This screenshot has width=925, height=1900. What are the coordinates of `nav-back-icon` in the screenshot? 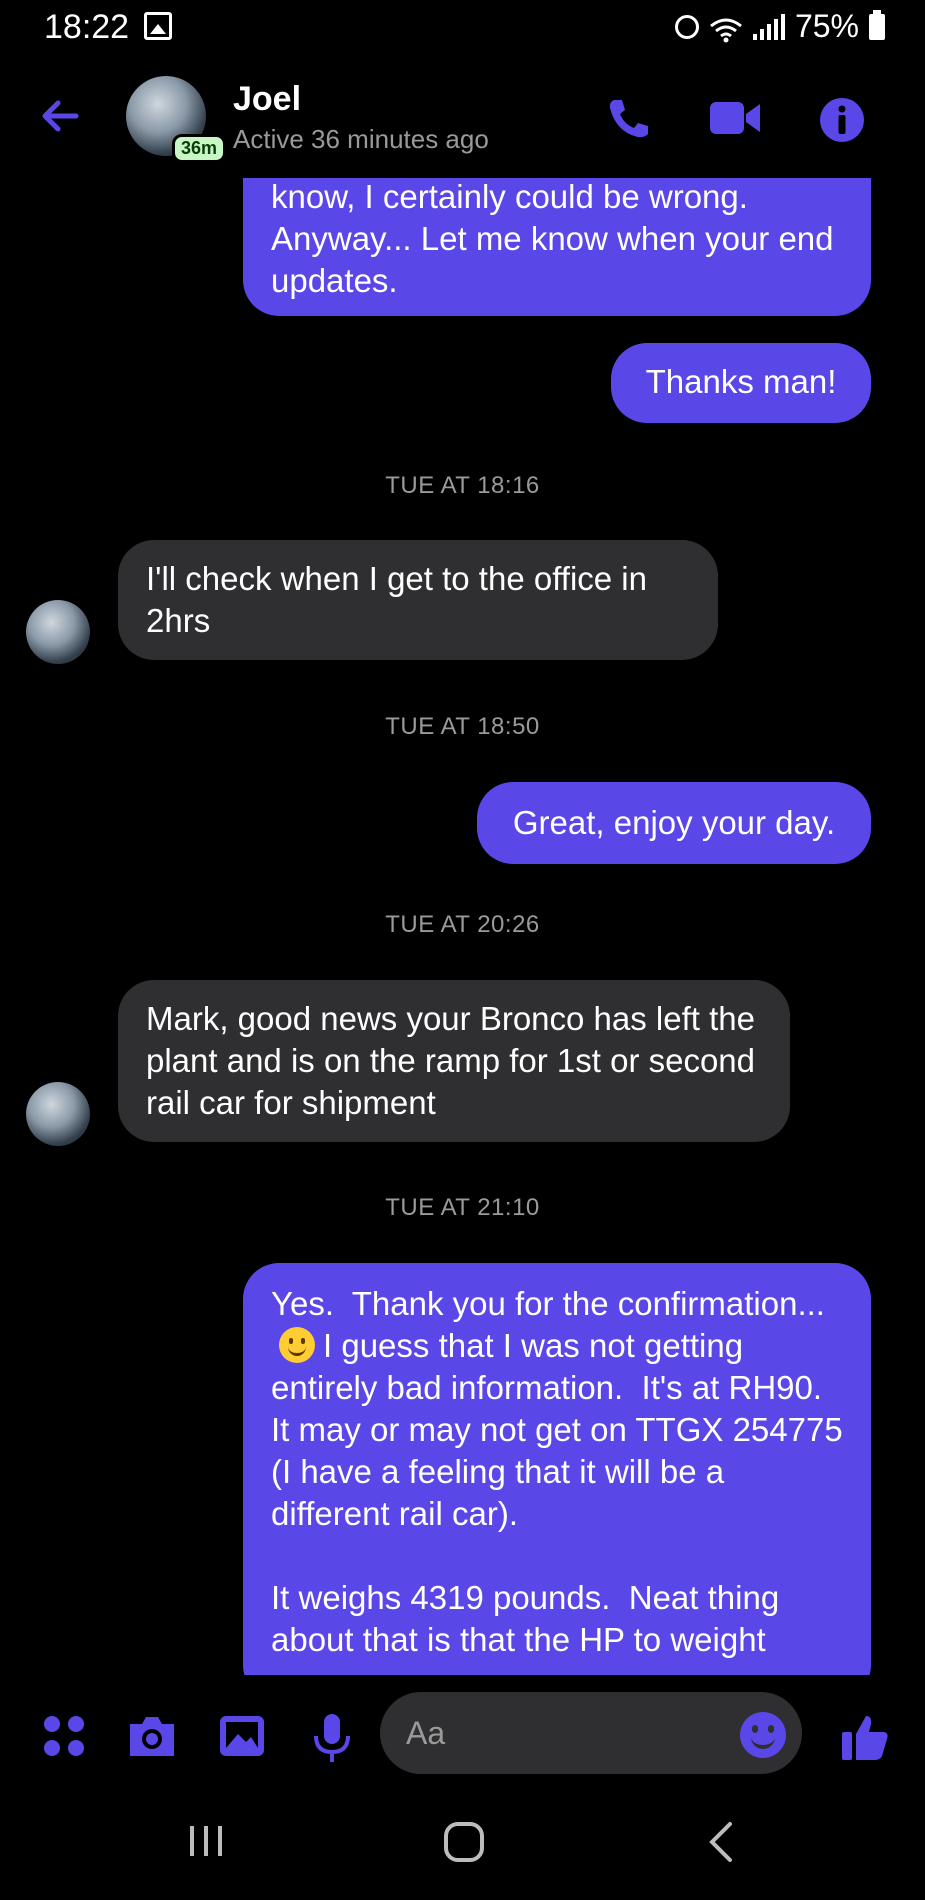 It's located at (721, 1845).